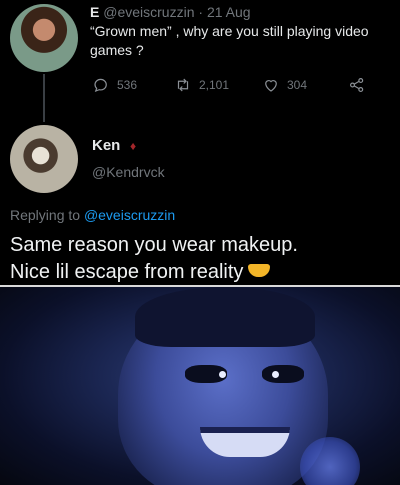  I want to click on reply-count: 536, so click(127, 85).